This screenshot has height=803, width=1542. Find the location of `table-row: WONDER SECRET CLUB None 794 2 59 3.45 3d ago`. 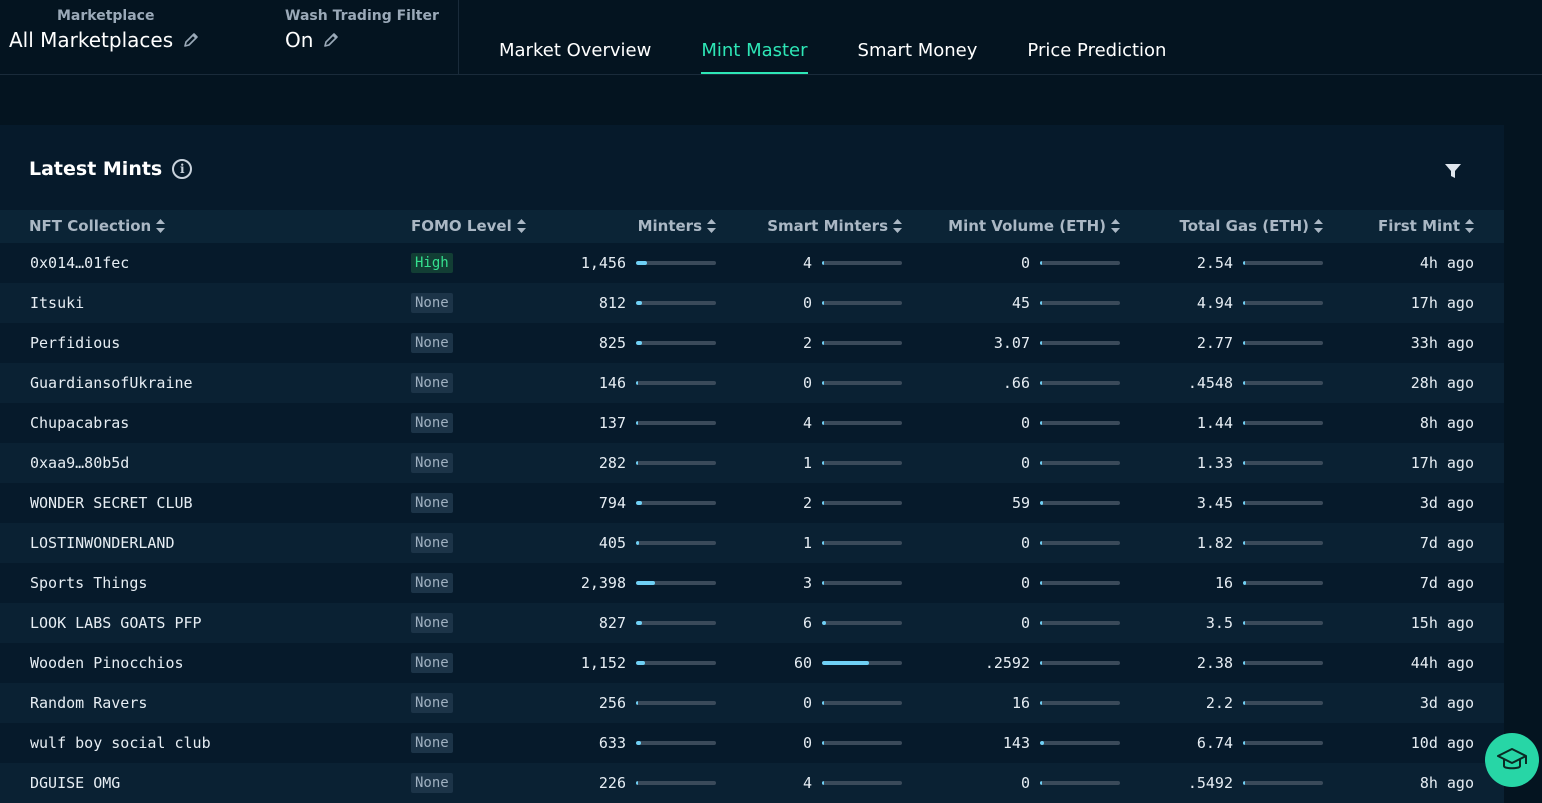

table-row: WONDER SECRET CLUB None 794 2 59 3.45 3d ago is located at coordinates (752, 503).